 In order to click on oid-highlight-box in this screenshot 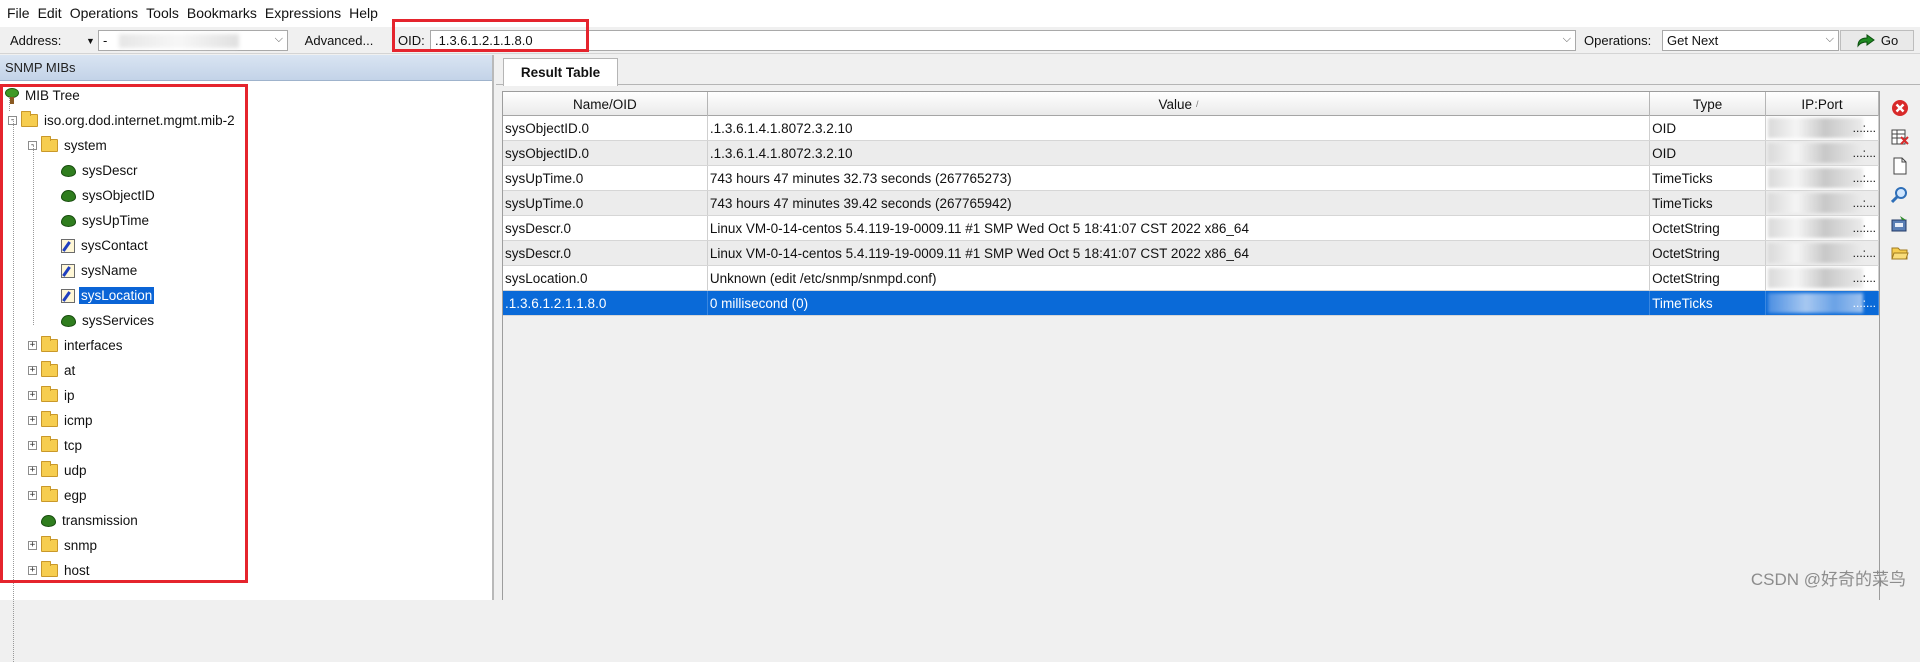, I will do `click(490, 35)`.